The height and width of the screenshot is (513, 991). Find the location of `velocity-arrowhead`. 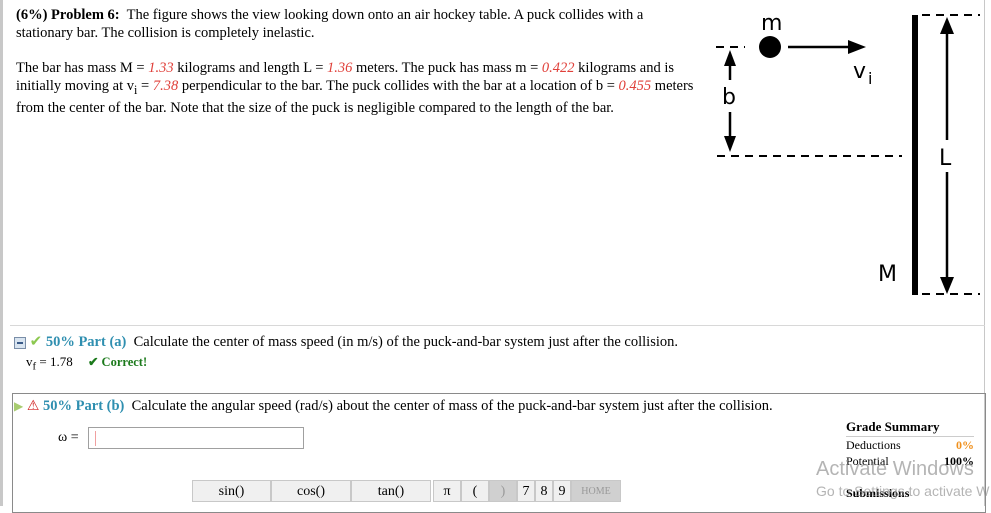

velocity-arrowhead is located at coordinates (857, 47).